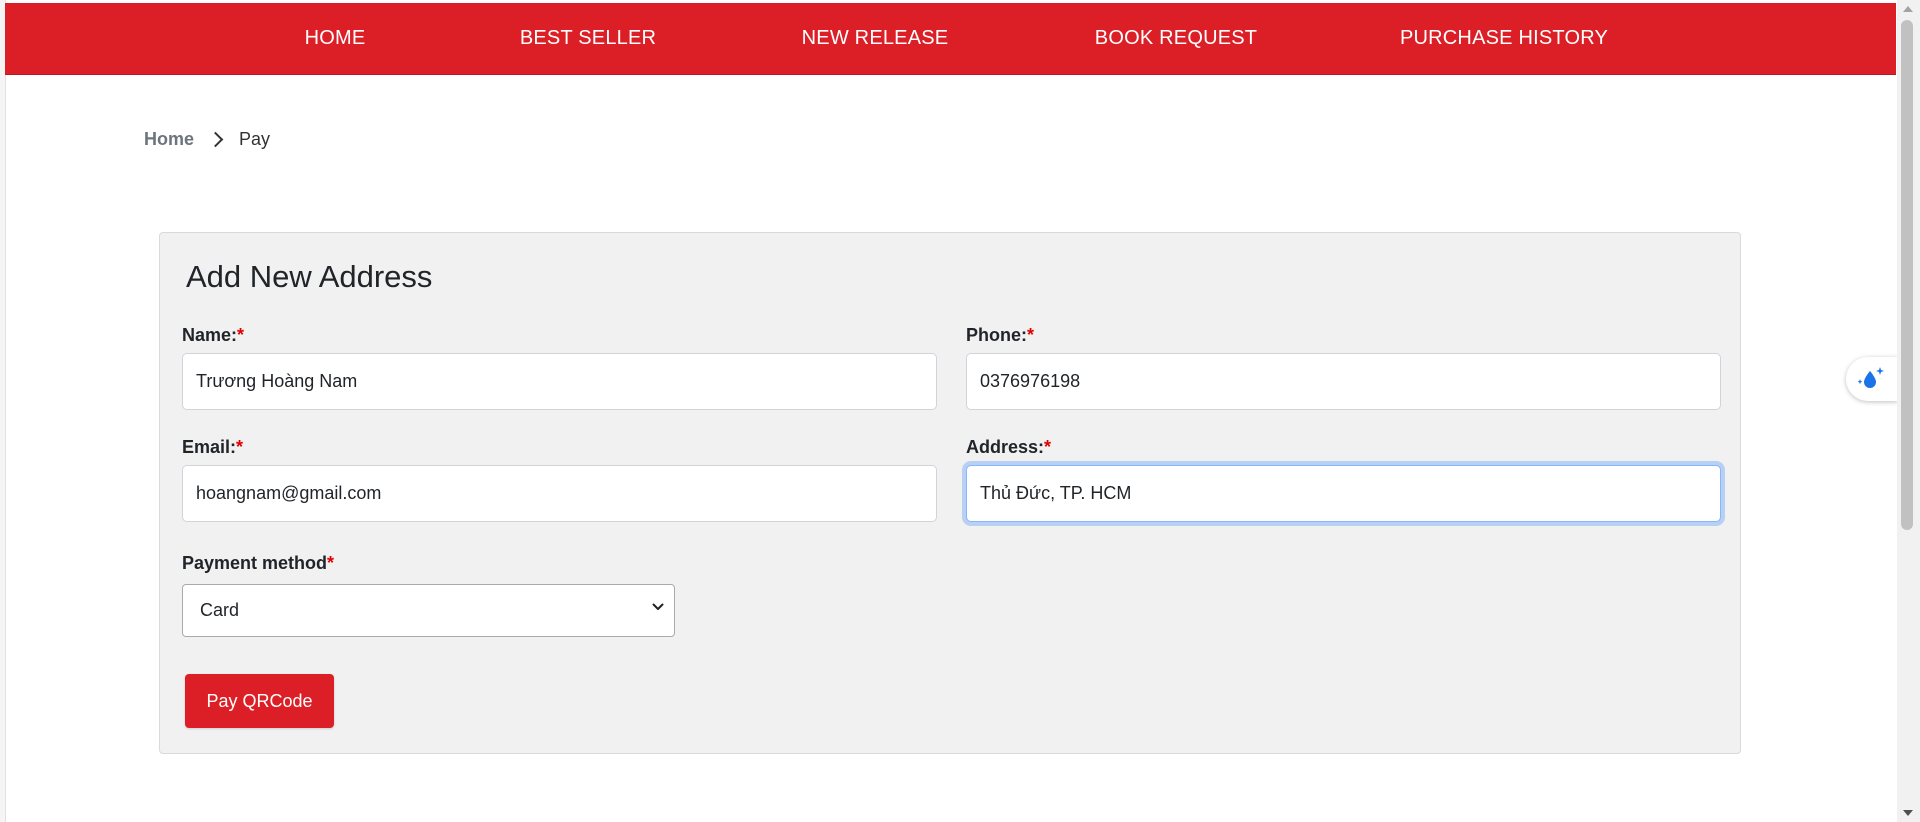  Describe the element at coordinates (875, 38) in the screenshot. I see `nav-item-new-release: NEW RELEASE` at that location.